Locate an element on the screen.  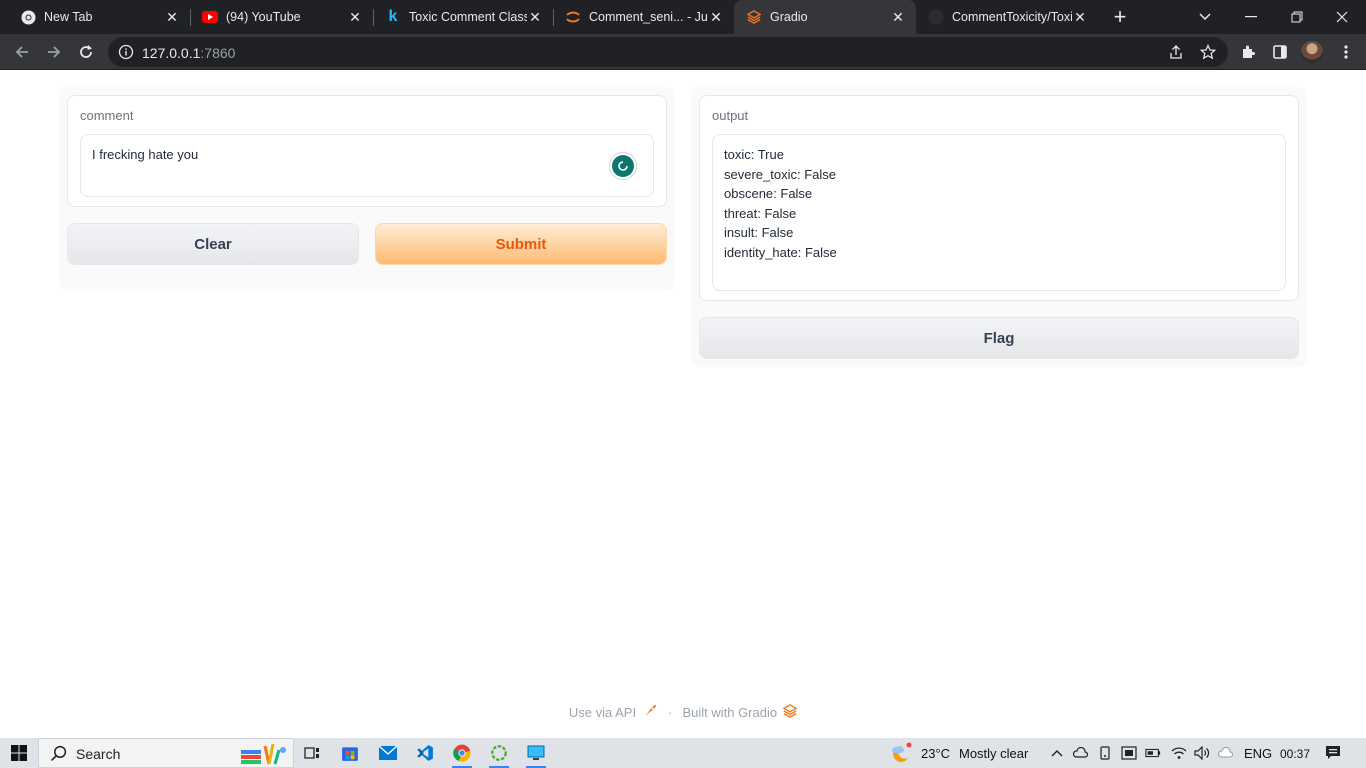
use-via-api-link: Use via API is located at coordinates (602, 712).